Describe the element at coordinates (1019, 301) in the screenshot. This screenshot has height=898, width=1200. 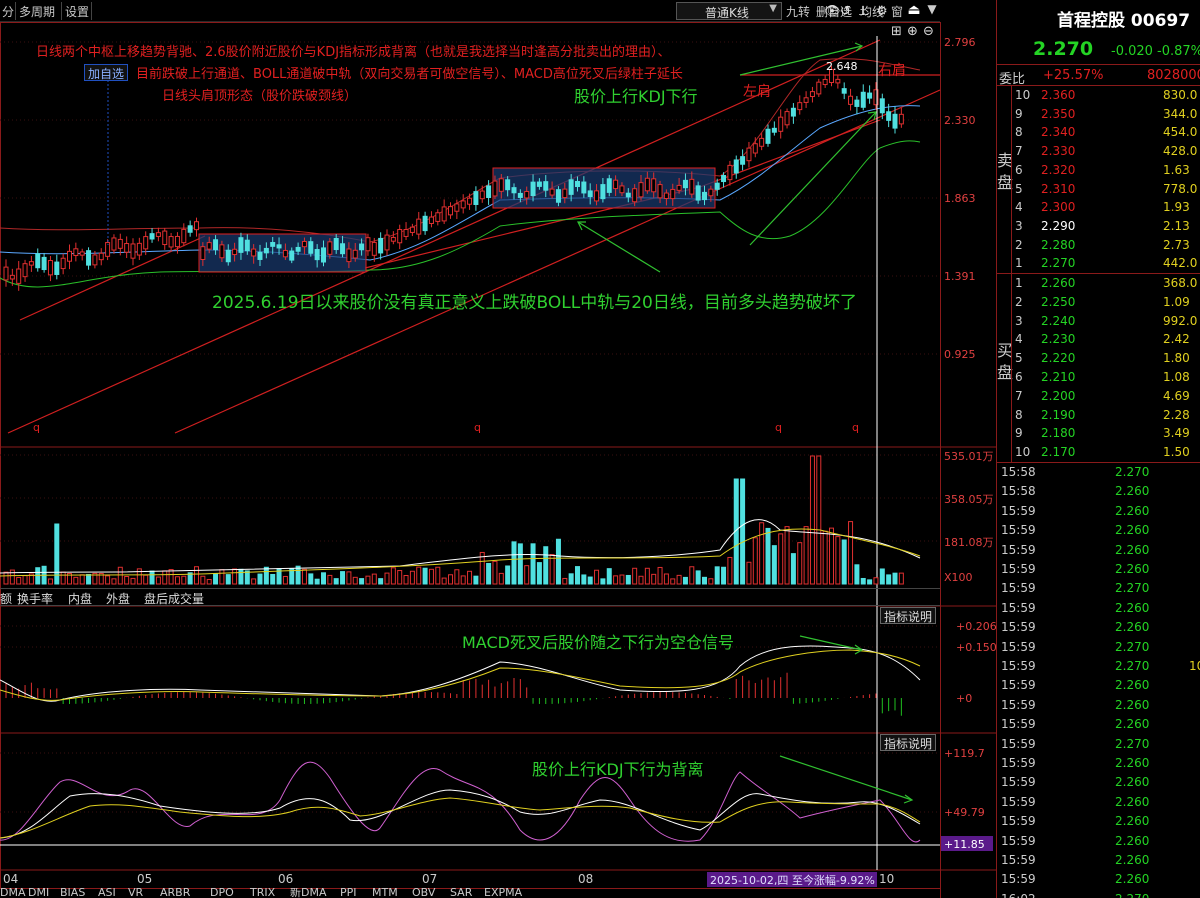
I see `level-number: 2` at that location.